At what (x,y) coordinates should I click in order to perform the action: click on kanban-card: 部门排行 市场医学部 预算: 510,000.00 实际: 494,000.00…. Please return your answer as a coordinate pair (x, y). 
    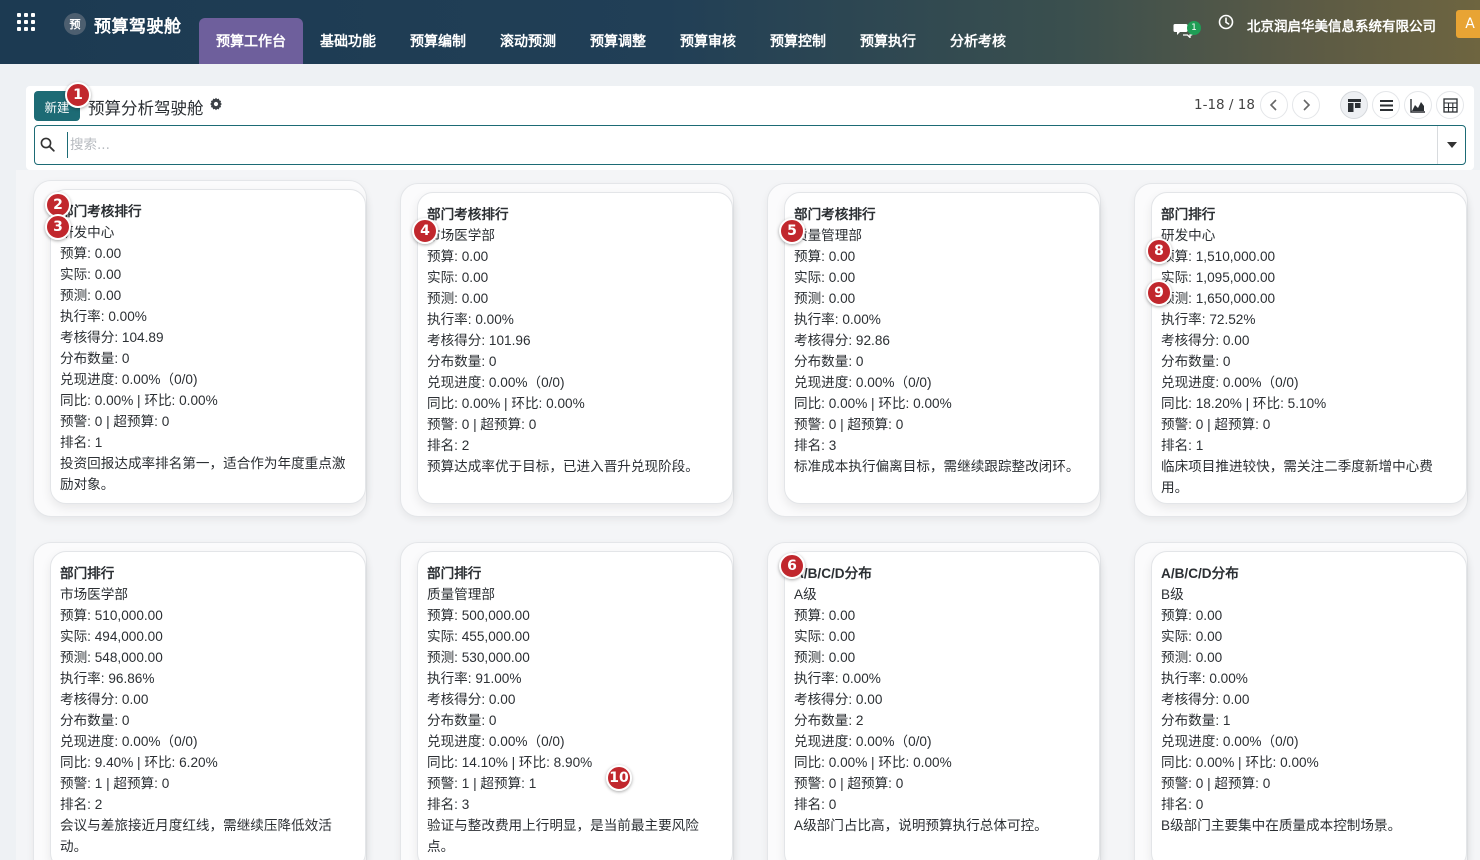
    Looking at the image, I should click on (208, 705).